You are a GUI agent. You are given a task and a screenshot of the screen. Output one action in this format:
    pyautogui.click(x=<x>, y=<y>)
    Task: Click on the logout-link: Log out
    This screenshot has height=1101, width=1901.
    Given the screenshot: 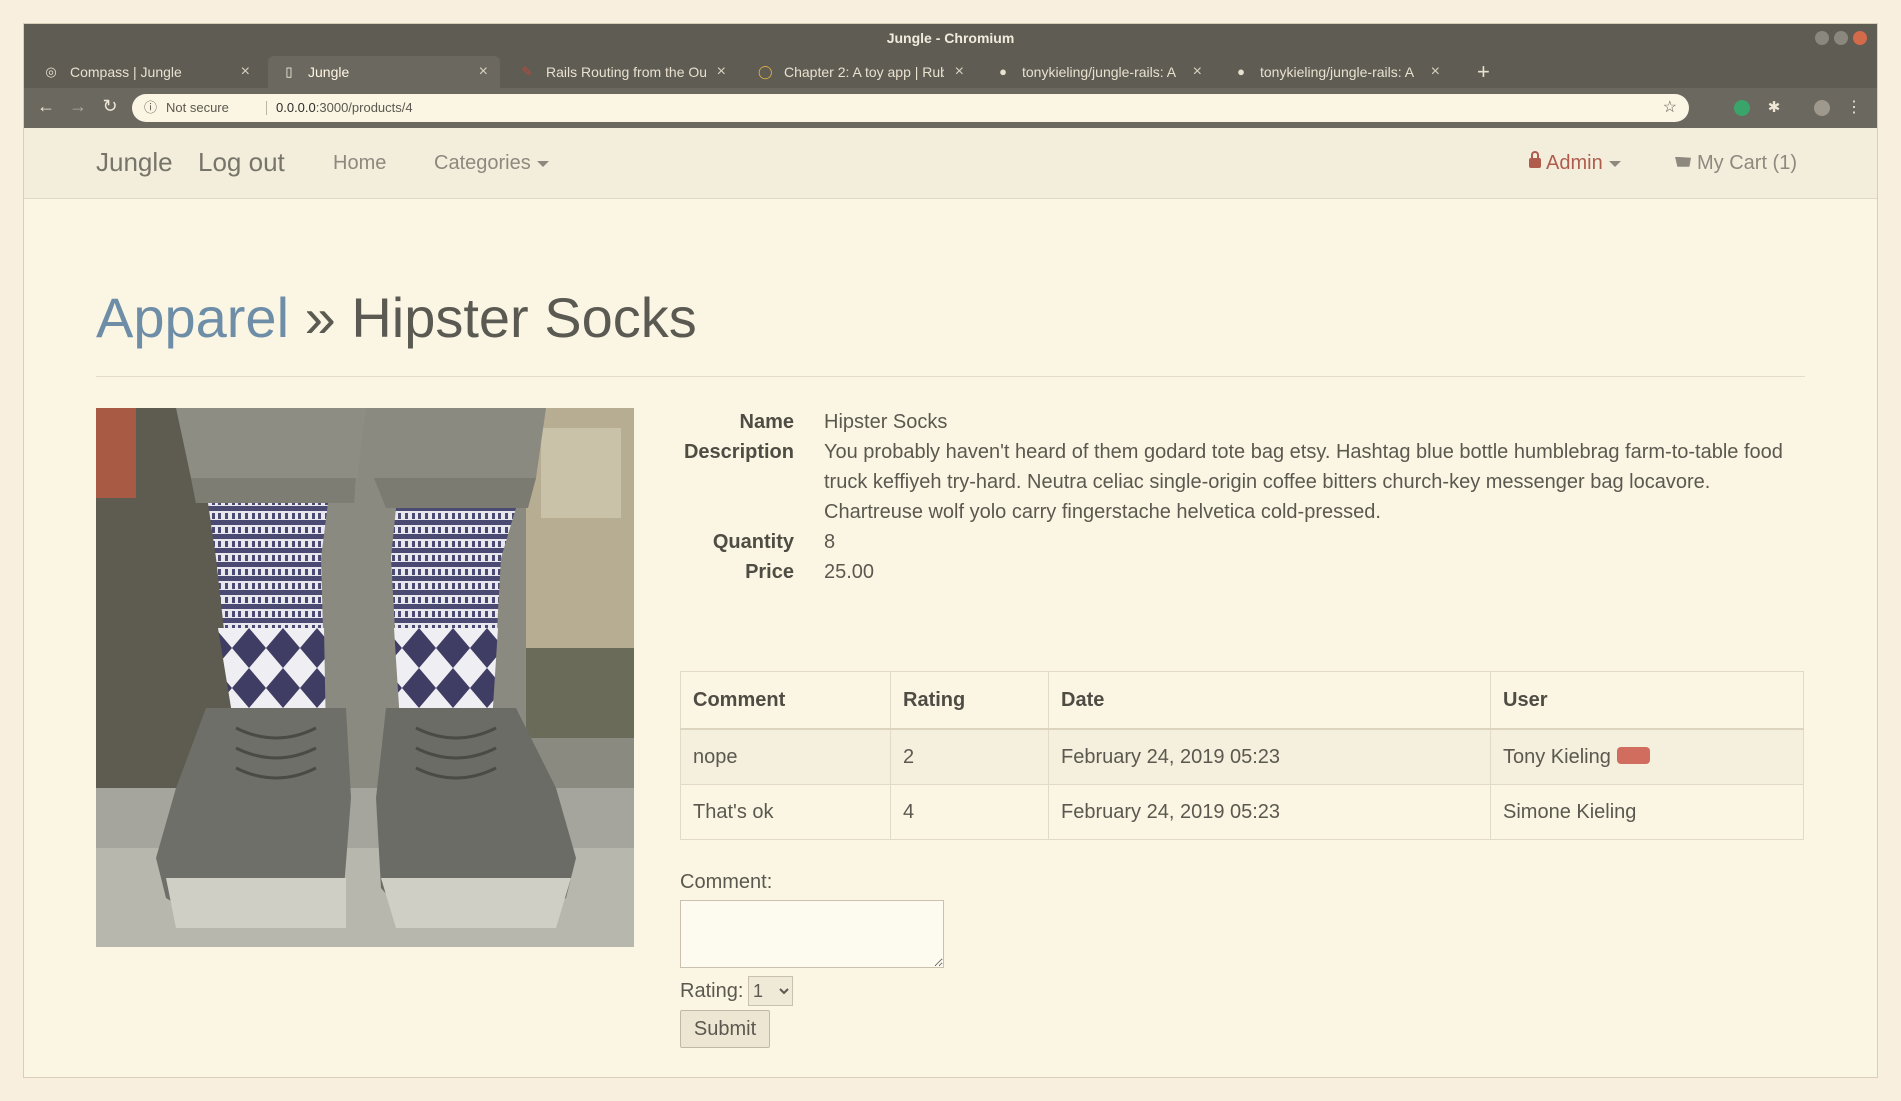 What is the action you would take?
    pyautogui.click(x=241, y=162)
    